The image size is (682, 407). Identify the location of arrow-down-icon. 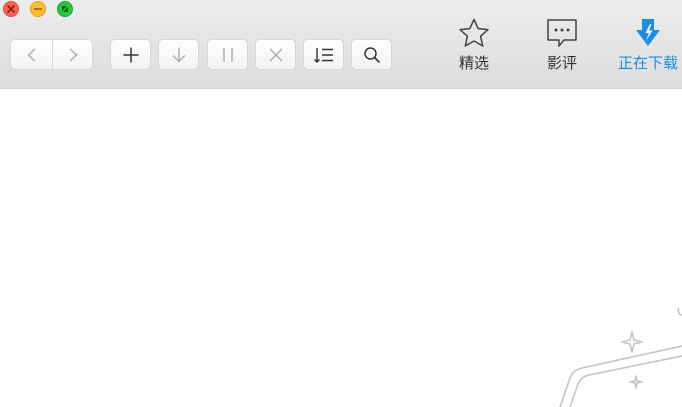
(178, 55).